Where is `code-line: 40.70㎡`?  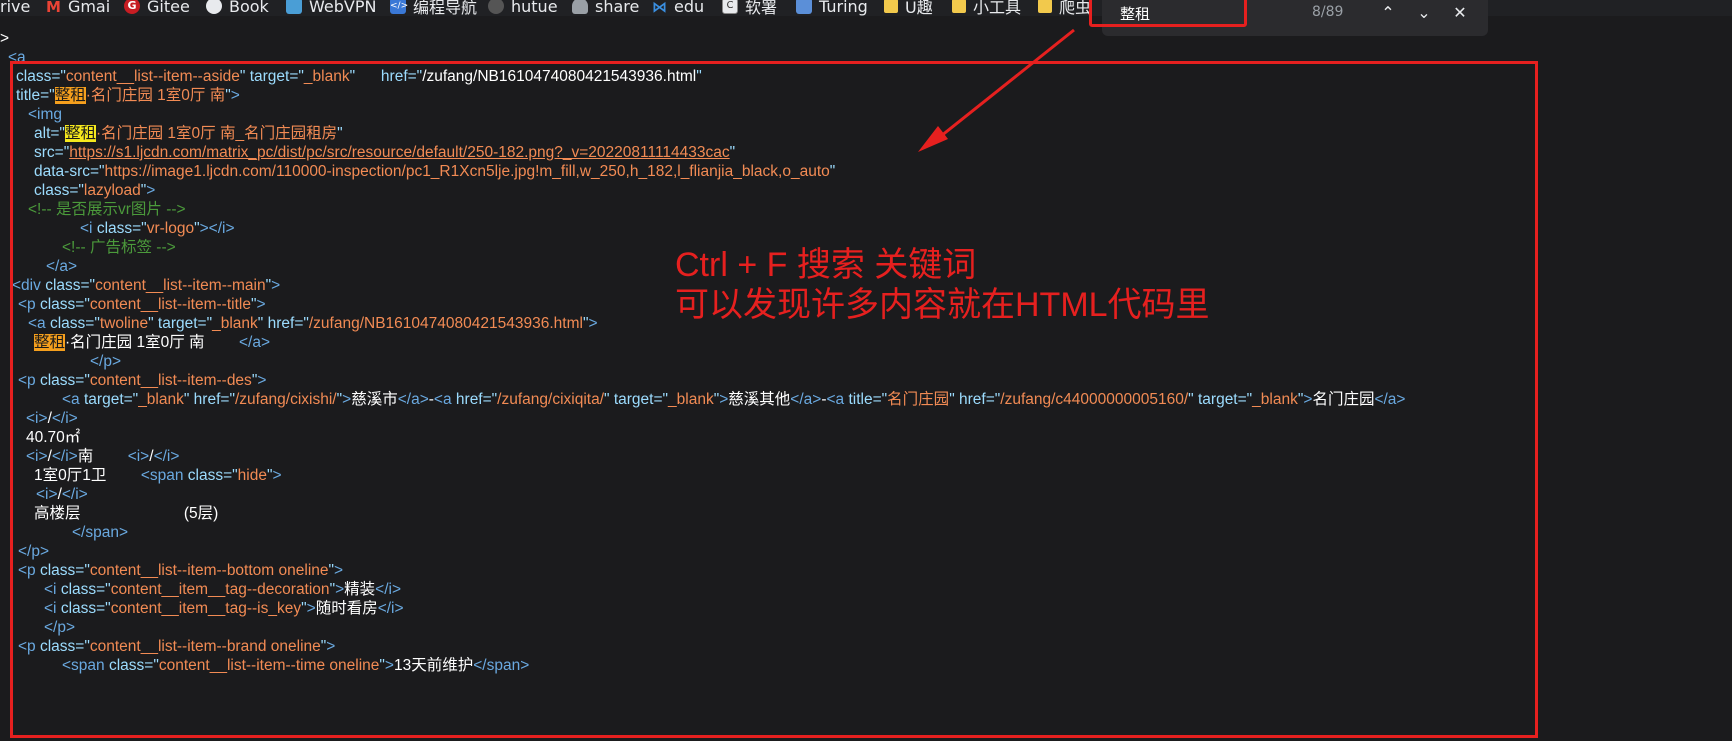 code-line: 40.70㎡ is located at coordinates (53, 437).